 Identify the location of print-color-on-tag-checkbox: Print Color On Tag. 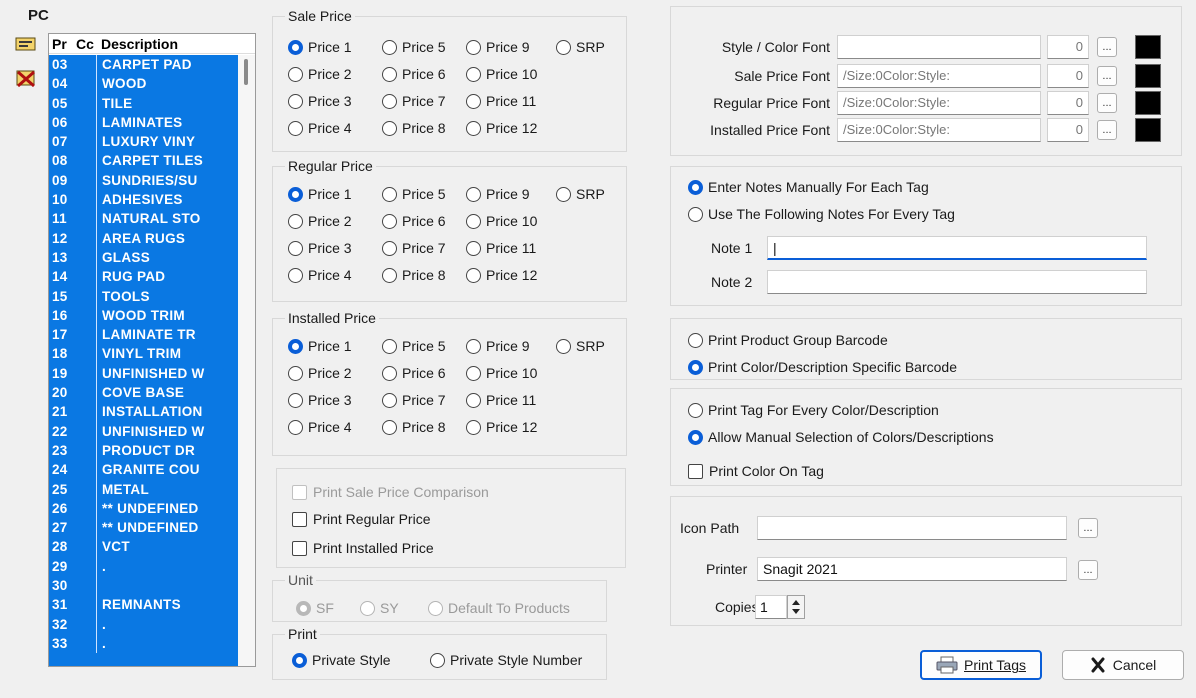
(756, 471).